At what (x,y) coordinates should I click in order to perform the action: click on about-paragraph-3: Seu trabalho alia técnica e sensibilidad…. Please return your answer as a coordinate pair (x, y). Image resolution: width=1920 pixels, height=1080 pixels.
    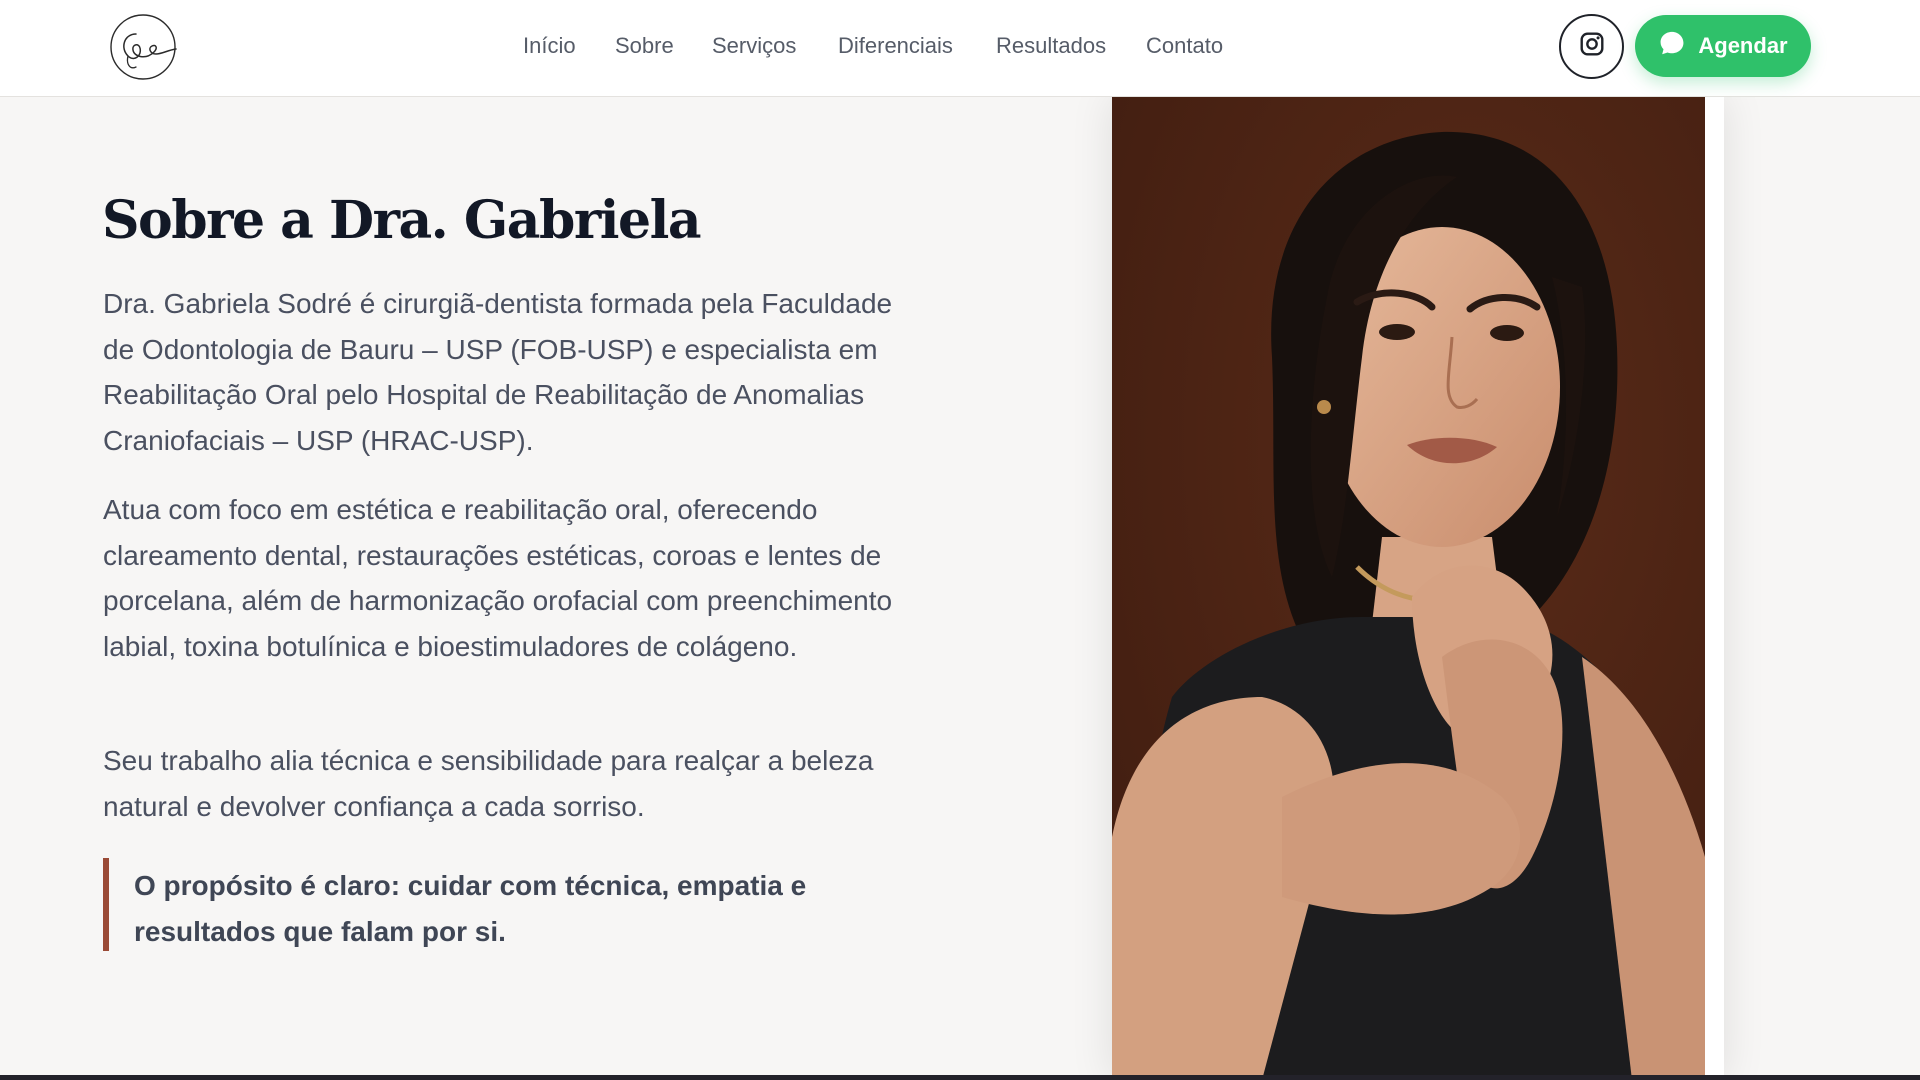
    Looking at the image, I should click on (488, 783).